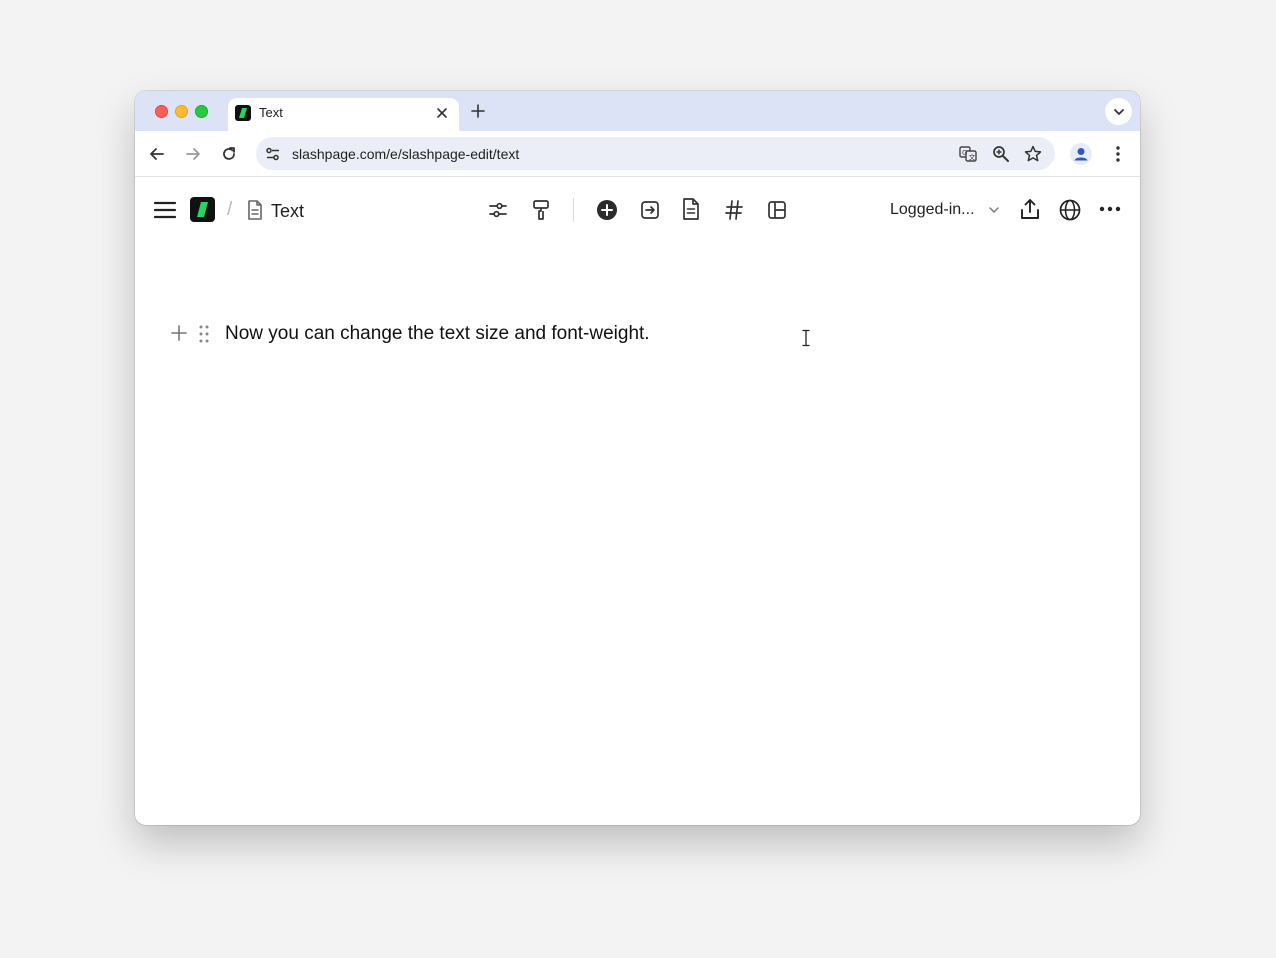 Image resolution: width=1276 pixels, height=958 pixels. Describe the element at coordinates (478, 111) in the screenshot. I see `plus-icon` at that location.